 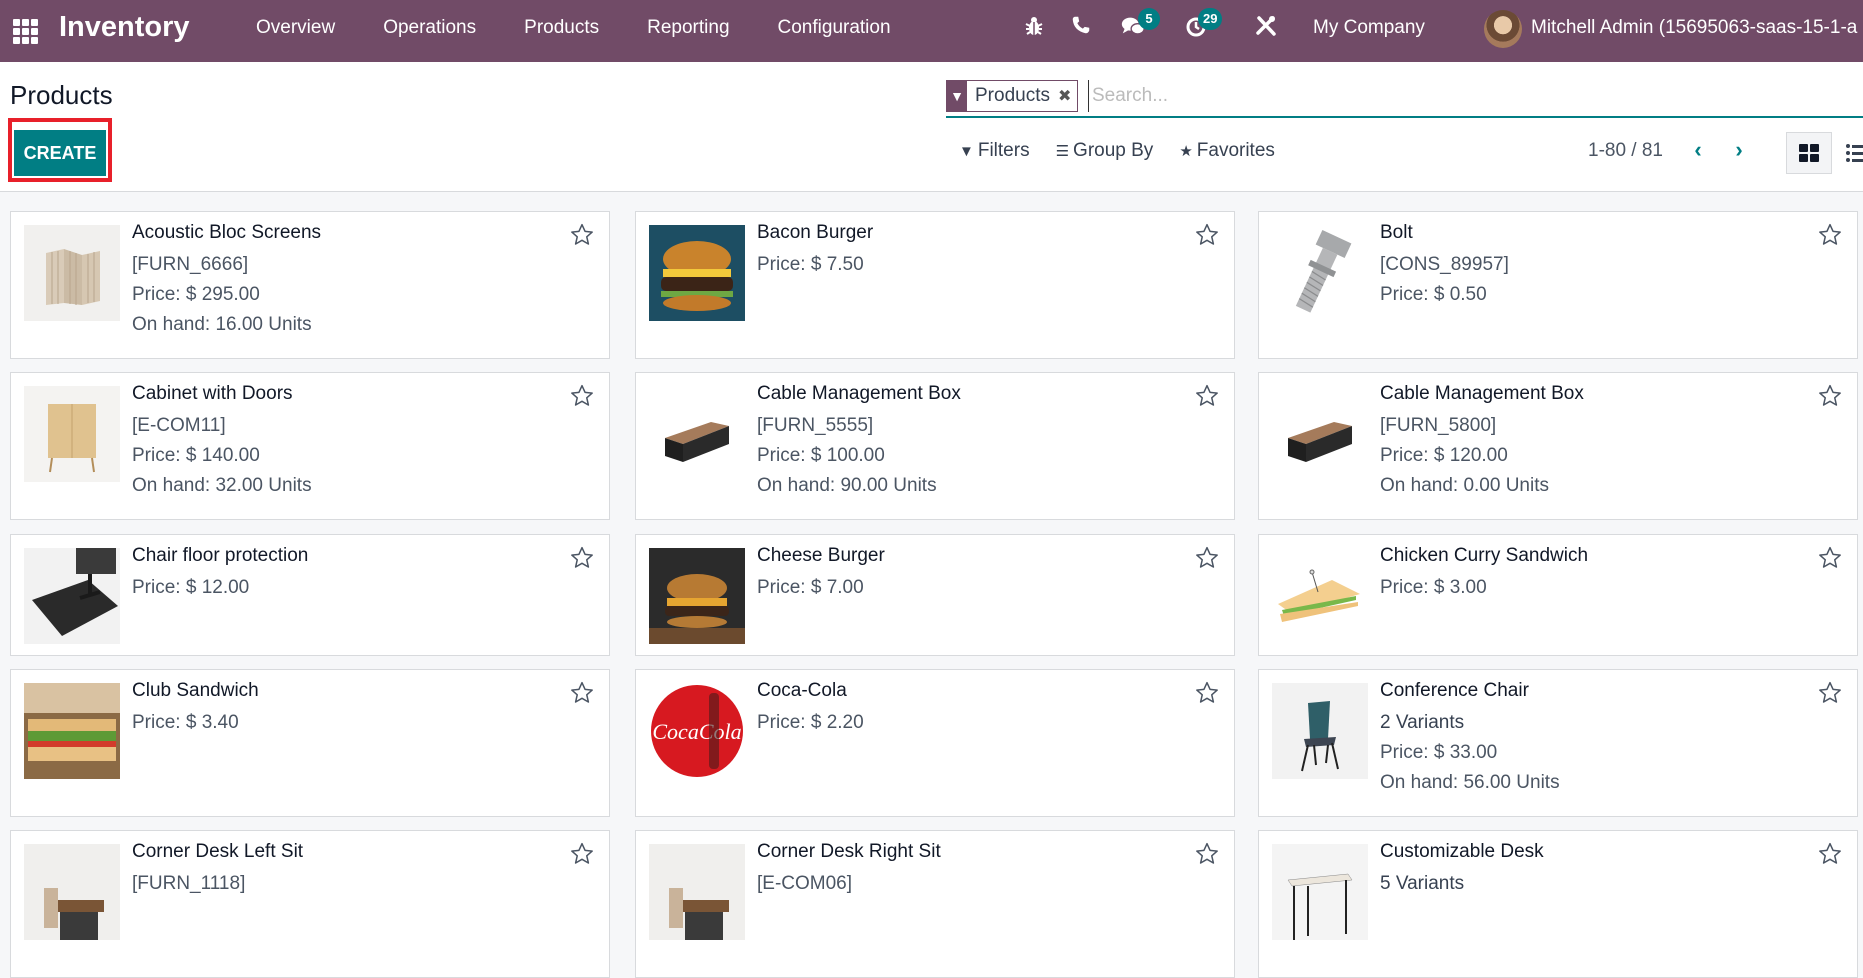 What do you see at coordinates (1484, 555) in the screenshot?
I see `product-name: Chicken Curry Sandwich` at bounding box center [1484, 555].